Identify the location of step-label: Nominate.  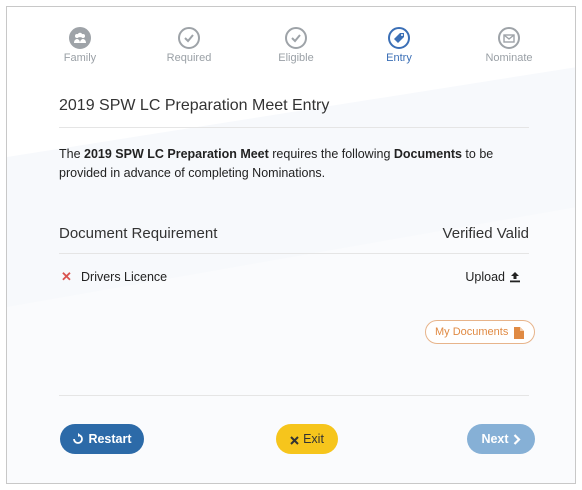
(509, 58).